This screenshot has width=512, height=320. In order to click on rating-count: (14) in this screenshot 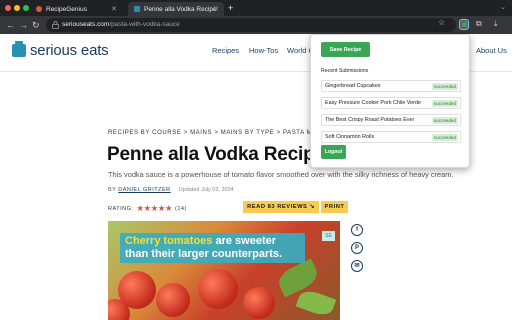, I will do `click(181, 208)`.